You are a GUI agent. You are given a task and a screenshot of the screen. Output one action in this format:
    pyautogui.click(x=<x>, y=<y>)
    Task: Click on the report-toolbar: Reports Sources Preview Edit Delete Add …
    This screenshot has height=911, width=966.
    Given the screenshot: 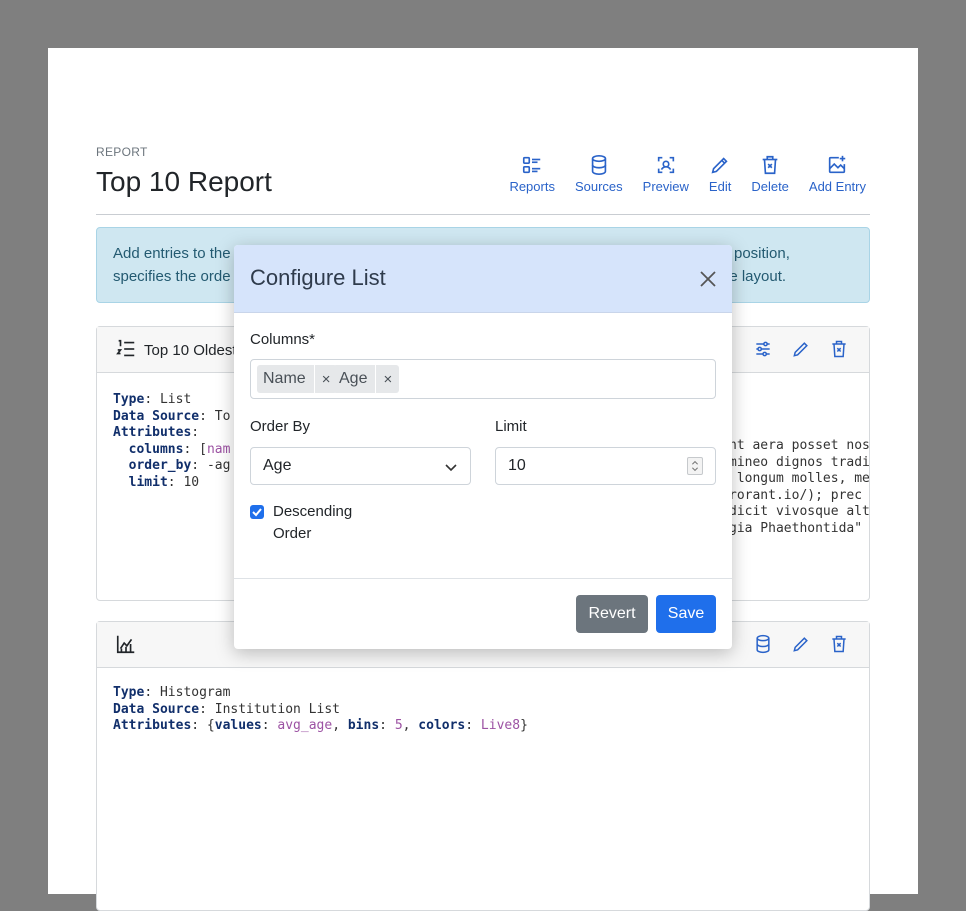 What is the action you would take?
    pyautogui.click(x=687, y=174)
    